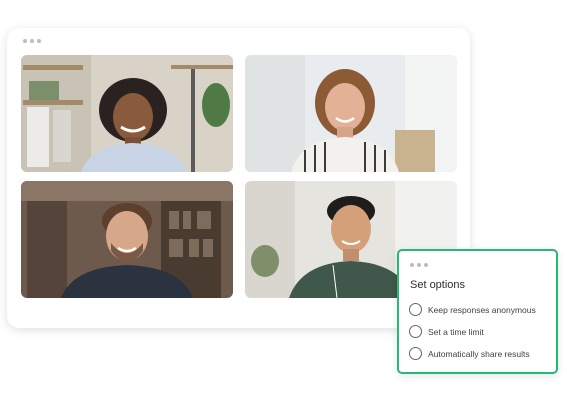 Image resolution: width=567 pixels, height=400 pixels. I want to click on option-keep-responses-anonymous: Keep responses anonymous, so click(472, 309).